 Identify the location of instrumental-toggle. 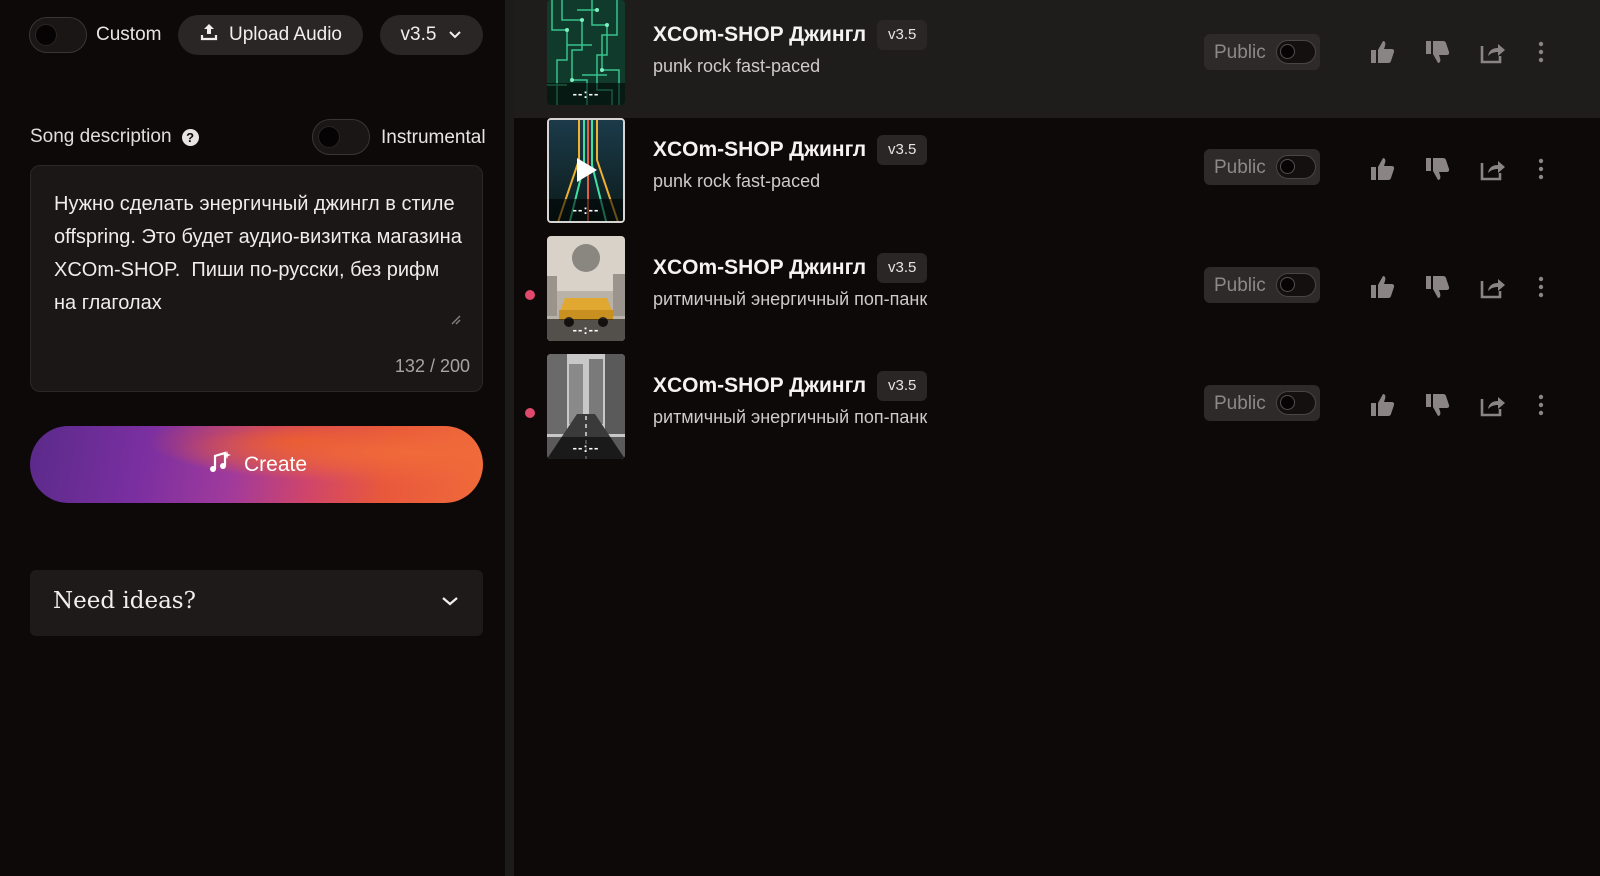
(341, 137).